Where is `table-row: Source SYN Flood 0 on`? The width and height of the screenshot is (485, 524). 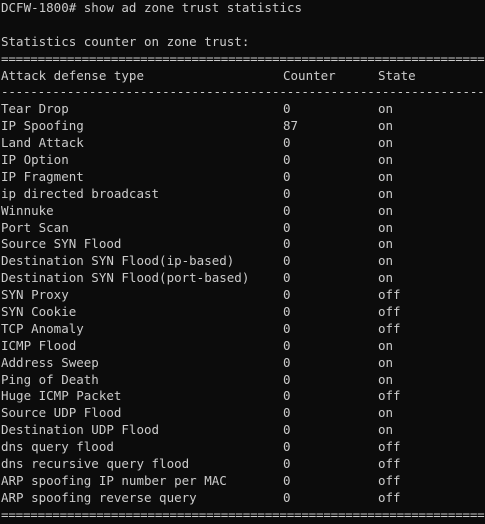 table-row: Source SYN Flood 0 on is located at coordinates (243, 244).